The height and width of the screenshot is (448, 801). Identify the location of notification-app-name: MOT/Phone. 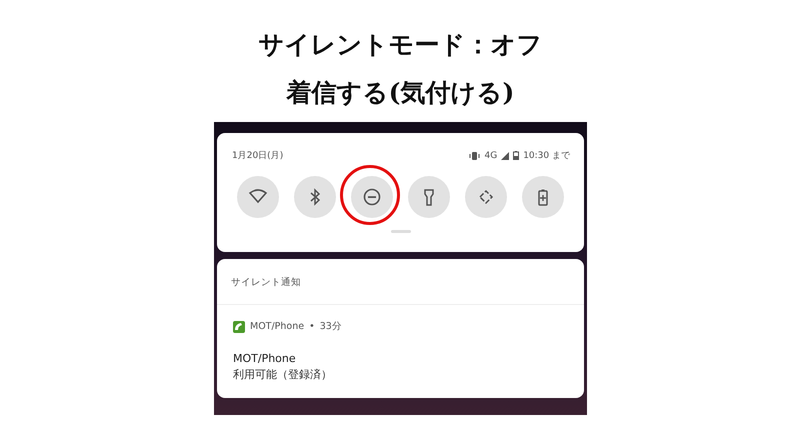
(277, 326).